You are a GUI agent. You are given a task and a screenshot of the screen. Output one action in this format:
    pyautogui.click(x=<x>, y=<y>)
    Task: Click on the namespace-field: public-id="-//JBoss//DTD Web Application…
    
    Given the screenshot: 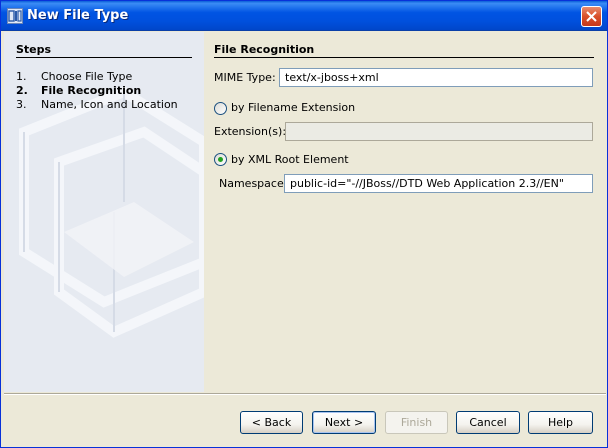 What is the action you would take?
    pyautogui.click(x=438, y=183)
    